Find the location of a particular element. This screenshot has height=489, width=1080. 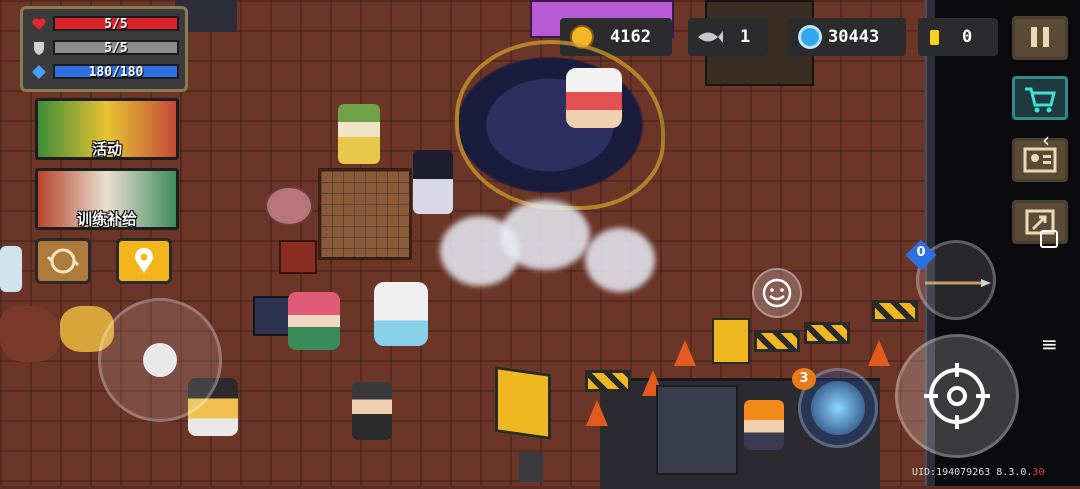

energy-text: 180/180 is located at coordinates (116, 72).